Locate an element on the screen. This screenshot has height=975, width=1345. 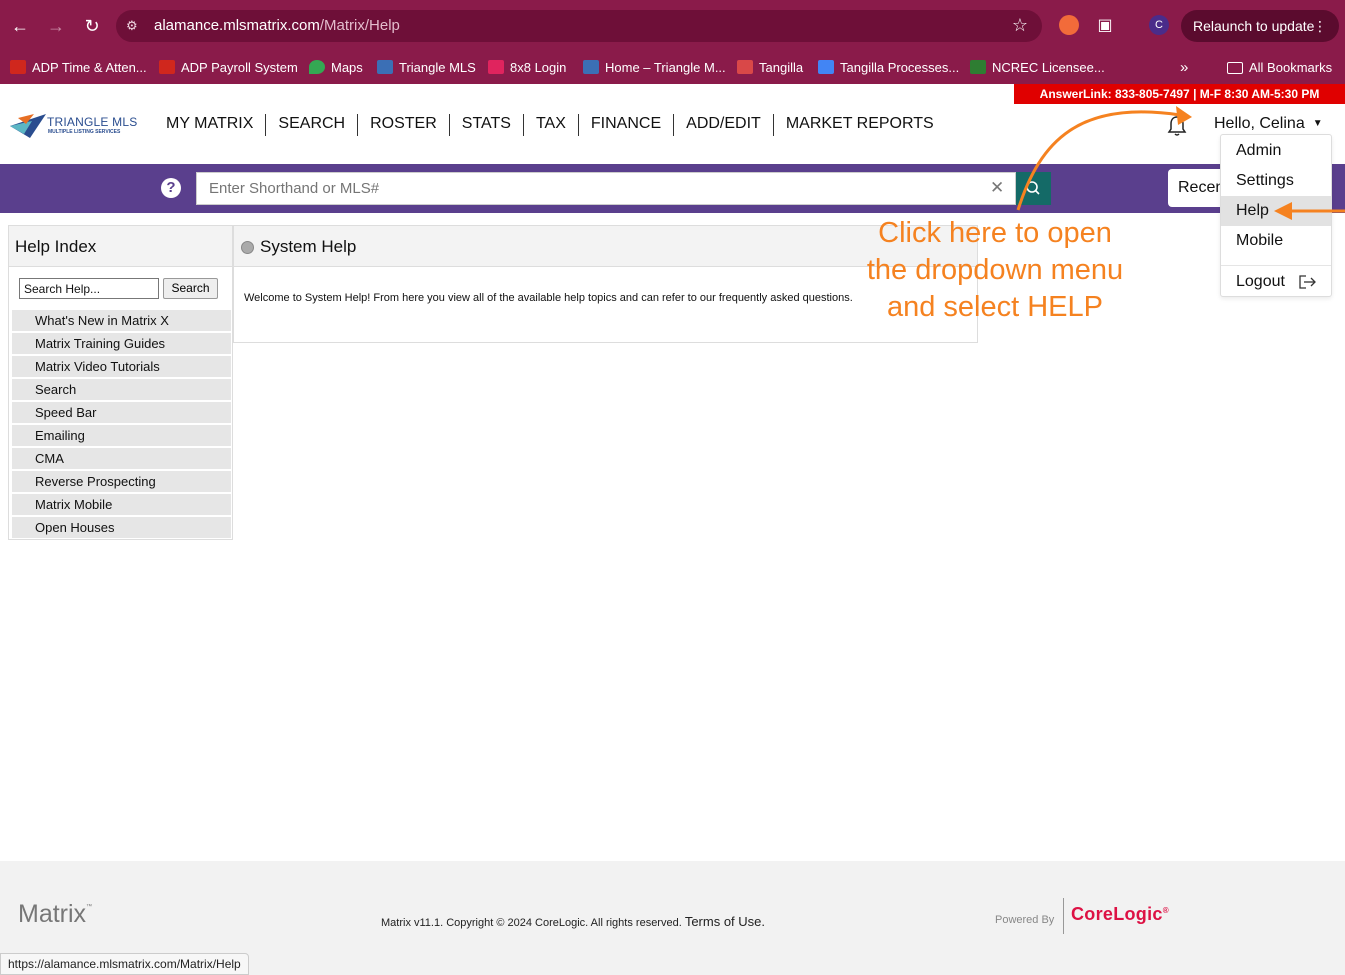
reload-icon: ↻ is located at coordinates (92, 26).